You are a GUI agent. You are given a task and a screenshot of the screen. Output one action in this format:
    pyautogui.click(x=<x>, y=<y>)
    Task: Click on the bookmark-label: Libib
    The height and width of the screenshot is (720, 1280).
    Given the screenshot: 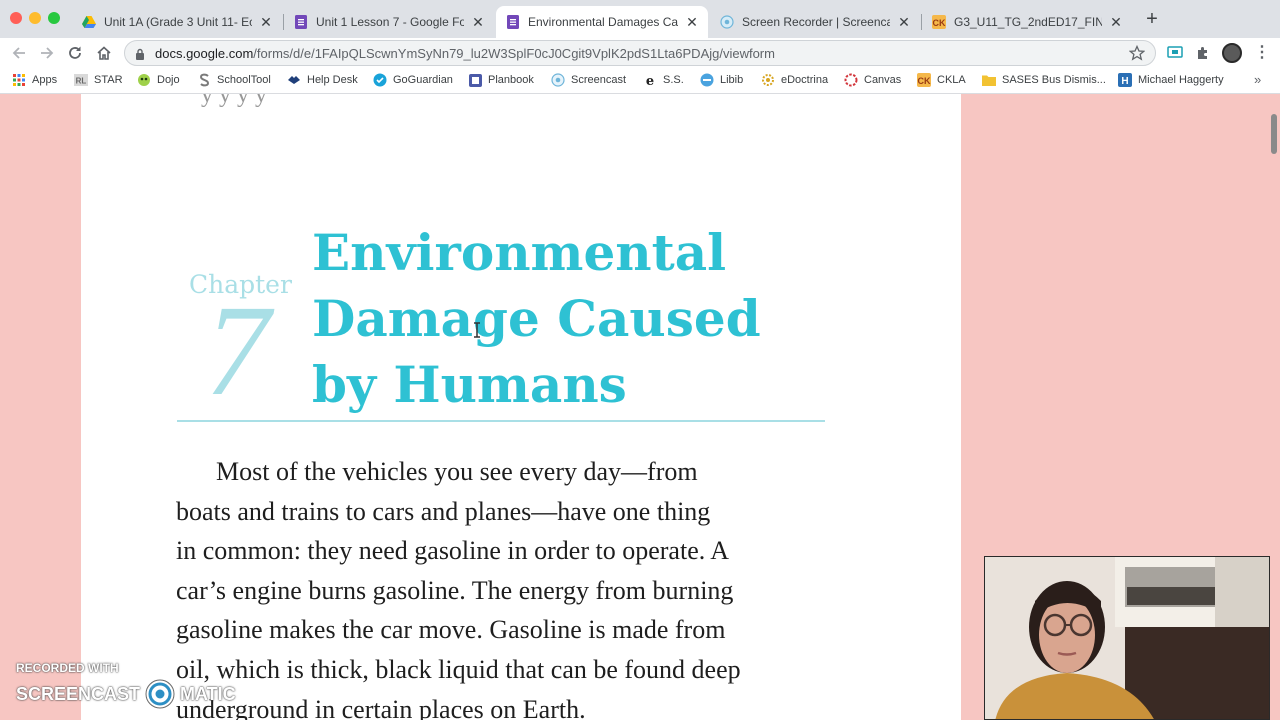 What is the action you would take?
    pyautogui.click(x=732, y=80)
    